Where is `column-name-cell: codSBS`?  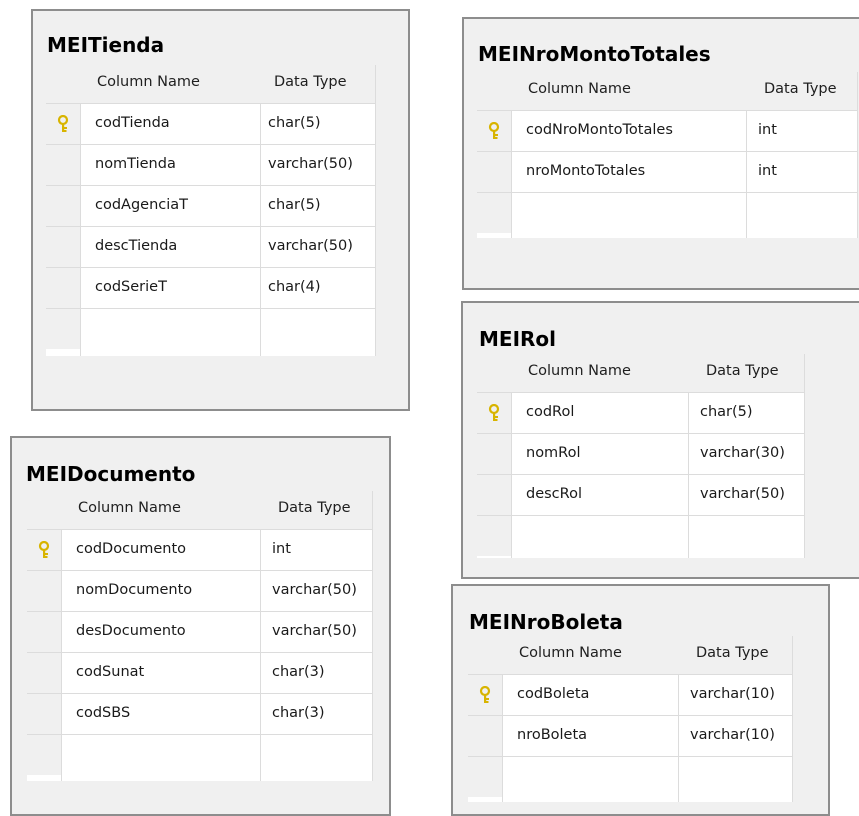 column-name-cell: codSBS is located at coordinates (103, 713).